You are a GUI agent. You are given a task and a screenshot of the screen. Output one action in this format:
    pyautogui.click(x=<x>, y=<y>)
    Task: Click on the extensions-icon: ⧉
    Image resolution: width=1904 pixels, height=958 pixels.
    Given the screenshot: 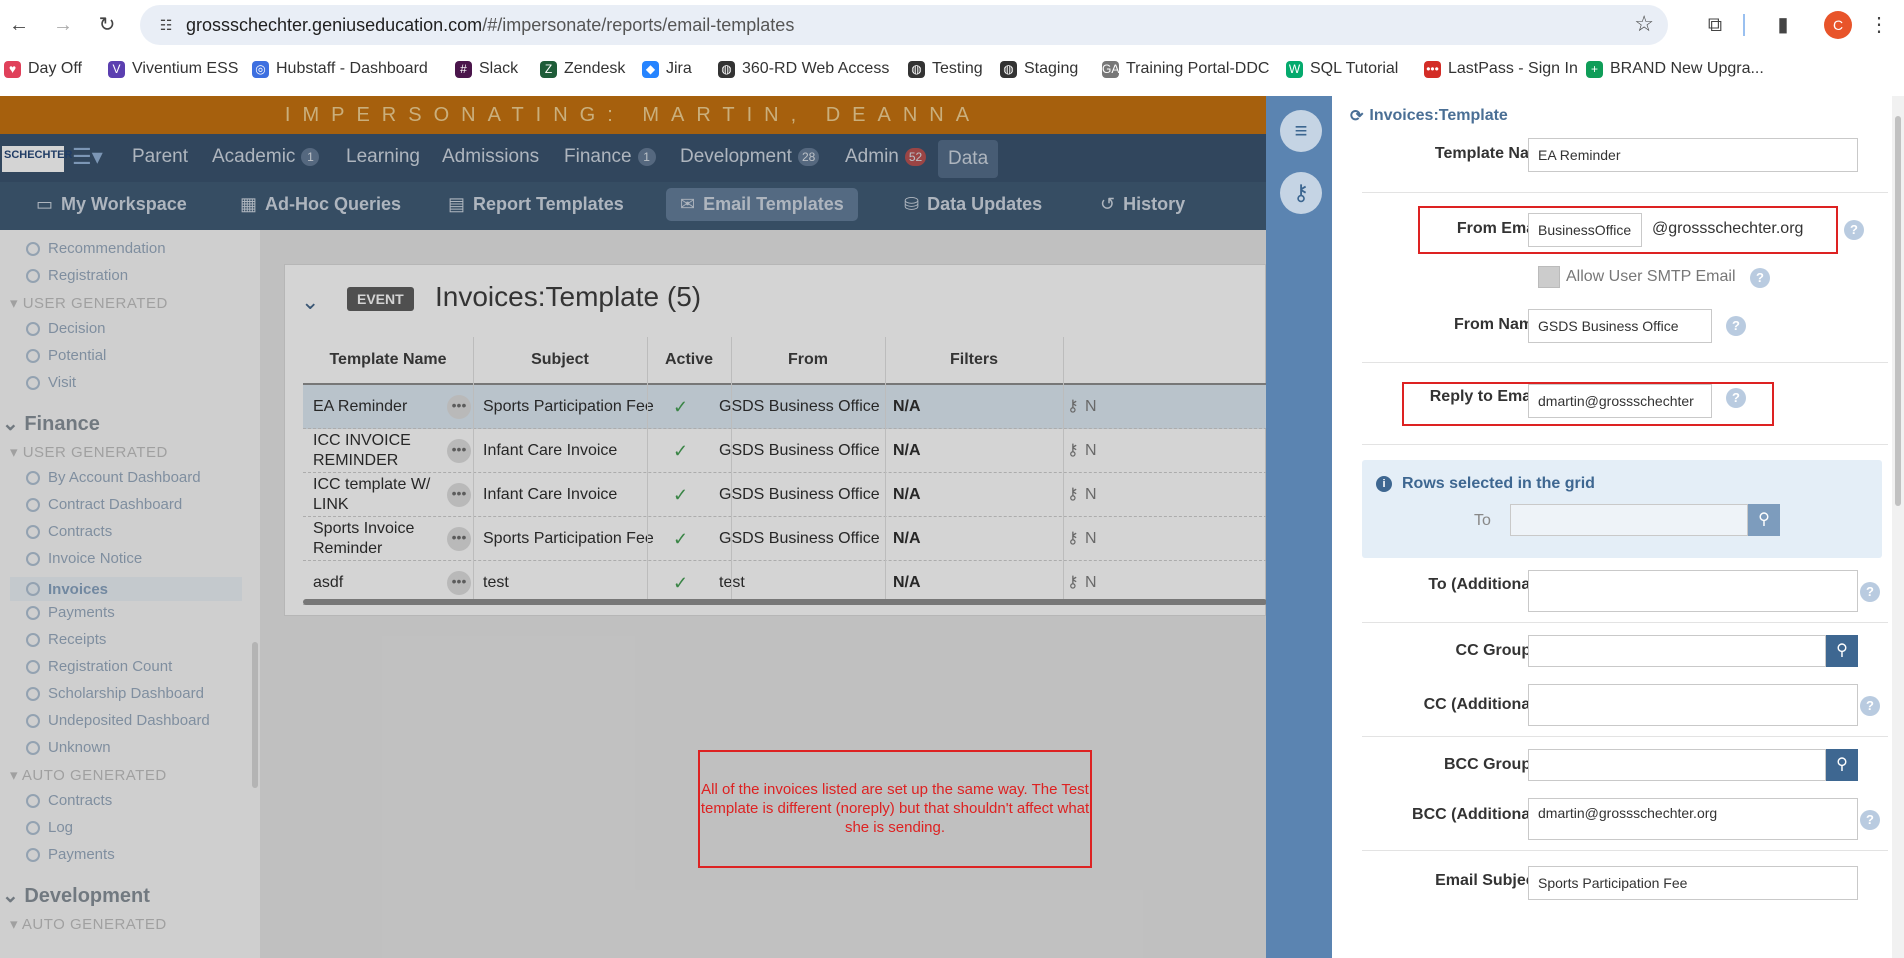 What is the action you would take?
    pyautogui.click(x=1715, y=25)
    